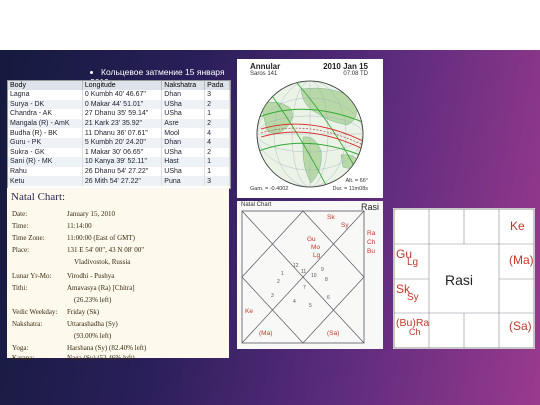 The width and height of the screenshot is (540, 405). Describe the element at coordinates (101, 288) in the screenshot. I see `natal-row-value: Amavasya (Ra) [Chitra]` at that location.